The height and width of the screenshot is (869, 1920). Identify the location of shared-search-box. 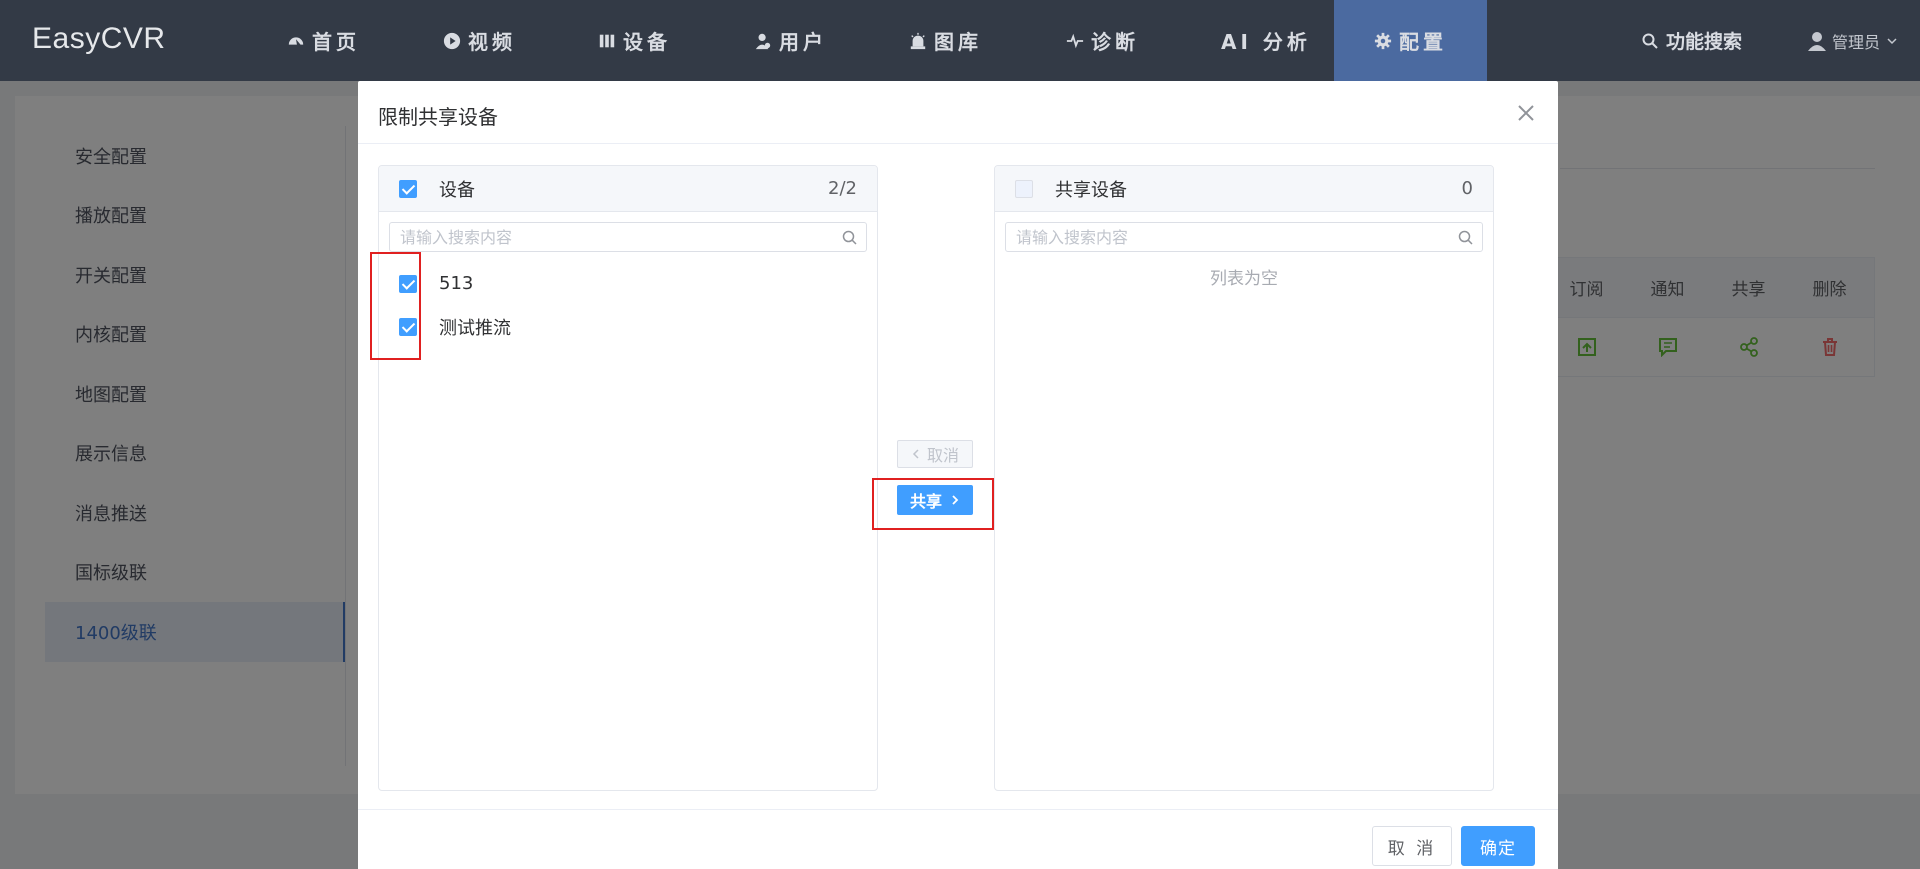
(1244, 237).